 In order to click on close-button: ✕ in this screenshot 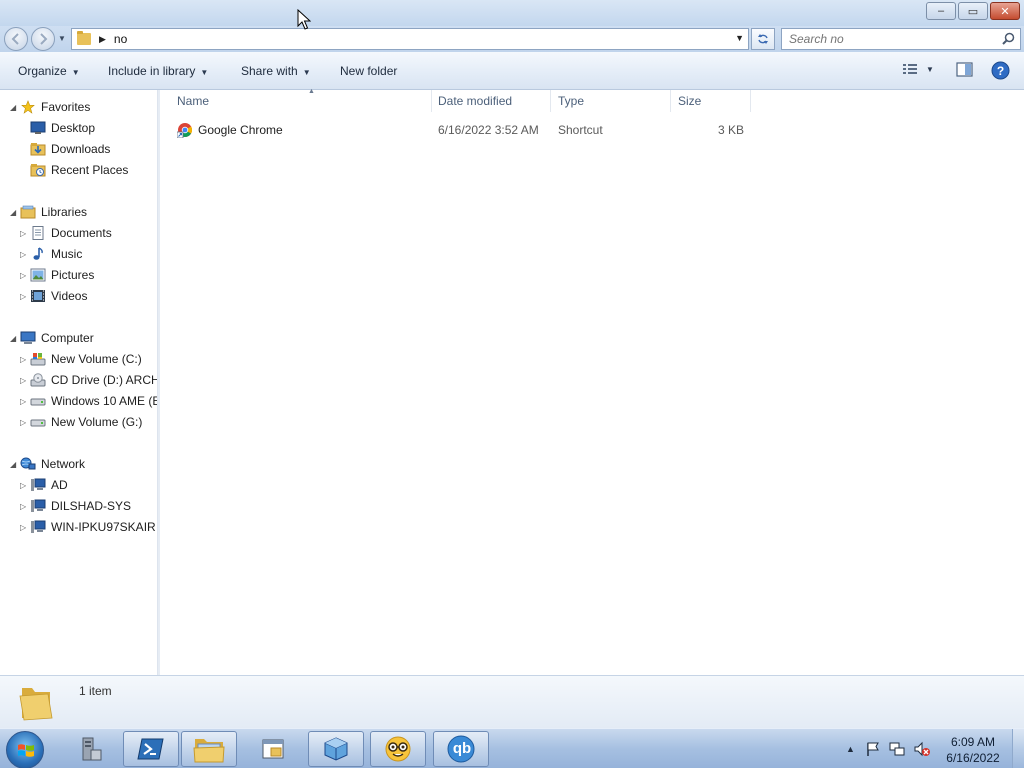, I will do `click(1005, 11)`.